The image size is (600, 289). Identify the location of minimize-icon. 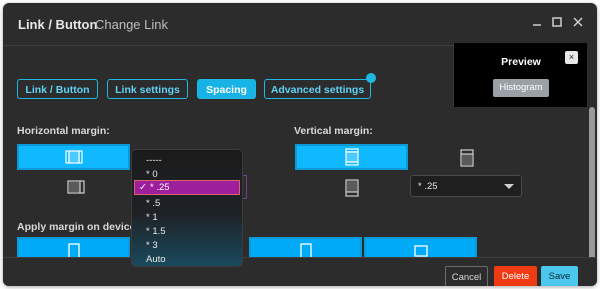
(537, 22).